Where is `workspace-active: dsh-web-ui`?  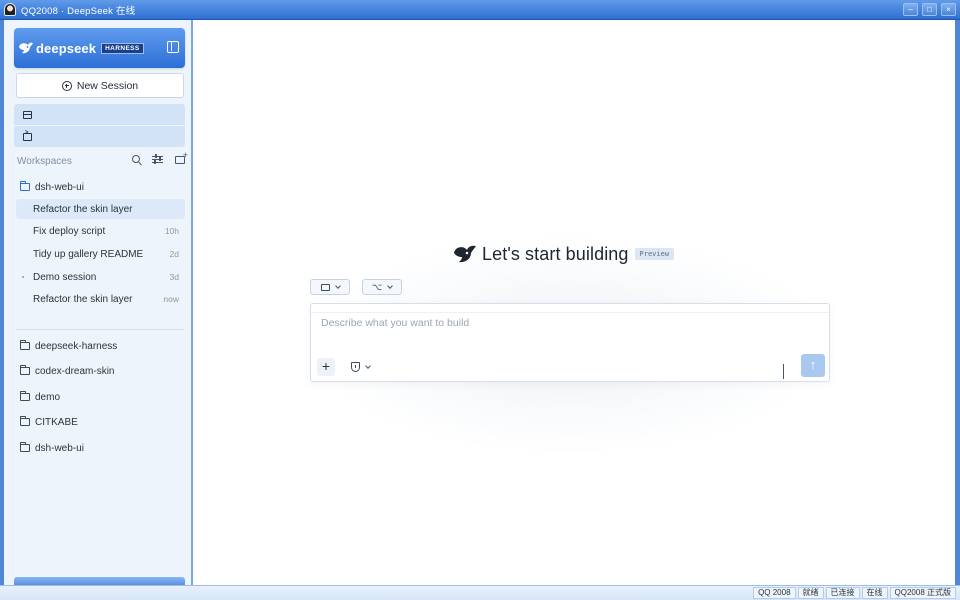 workspace-active: dsh-web-ui is located at coordinates (51, 187).